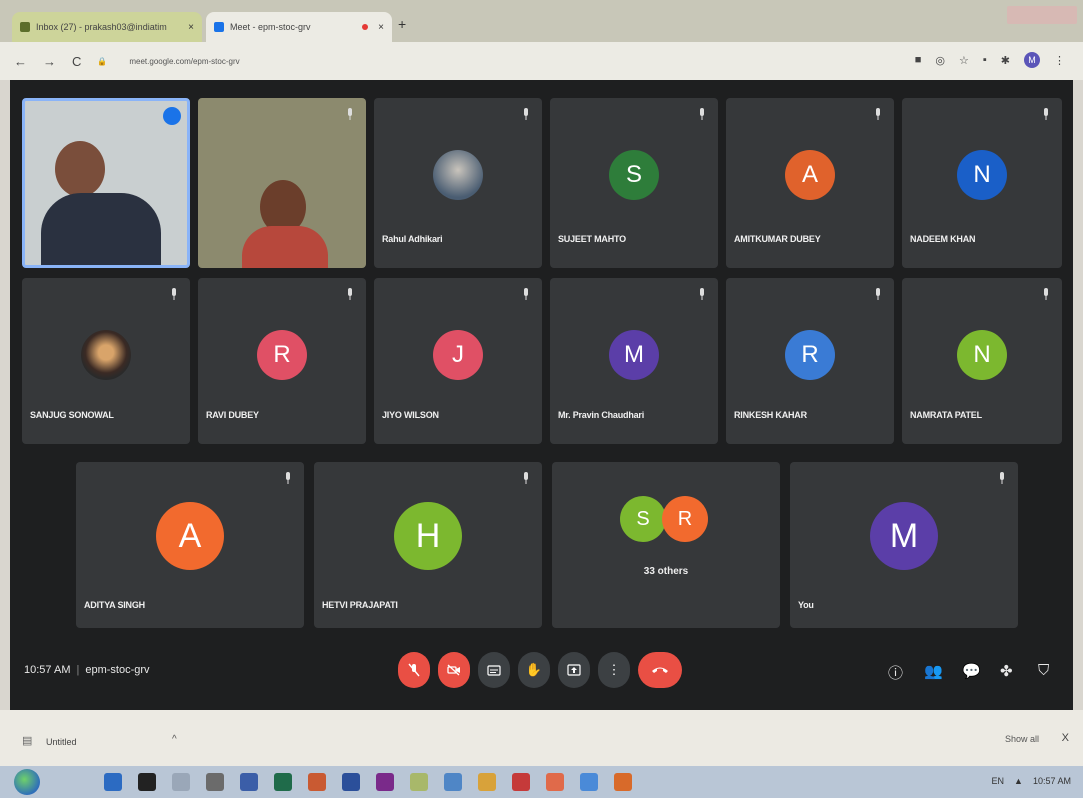  Describe the element at coordinates (904, 536) in the screenshot. I see `participant-avatar: M` at that location.